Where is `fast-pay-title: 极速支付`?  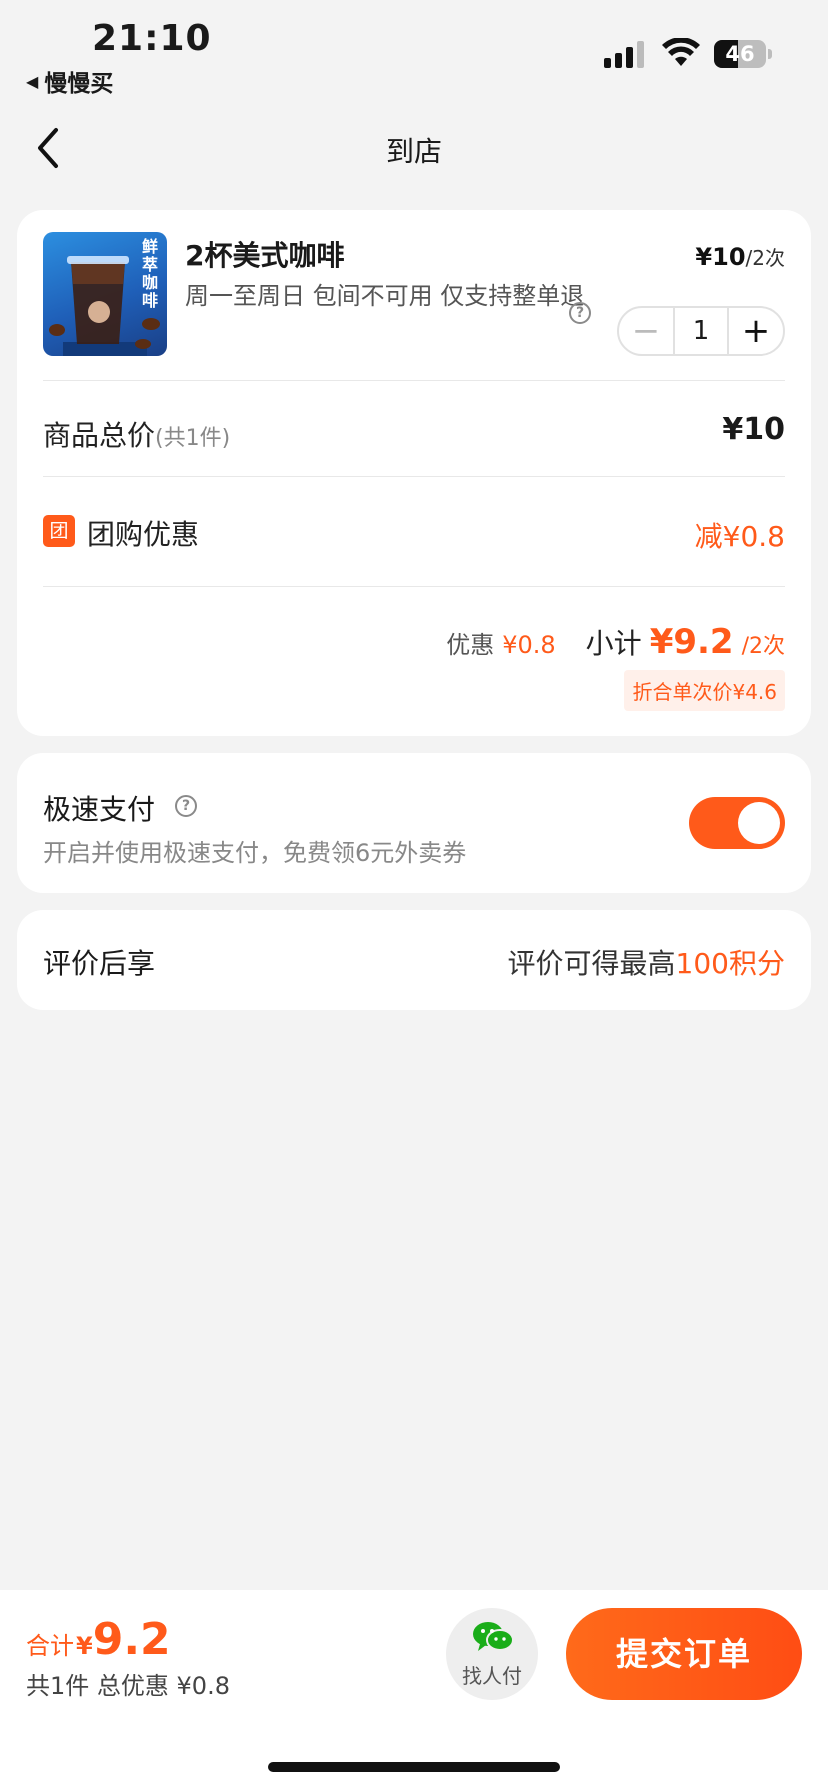
fast-pay-title: 极速支付 is located at coordinates (99, 809).